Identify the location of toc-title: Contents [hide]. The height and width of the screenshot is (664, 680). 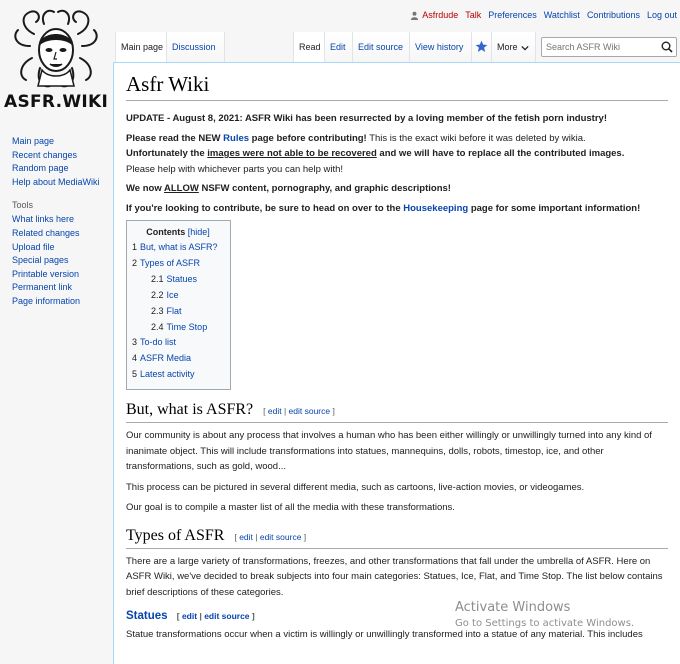
(178, 232).